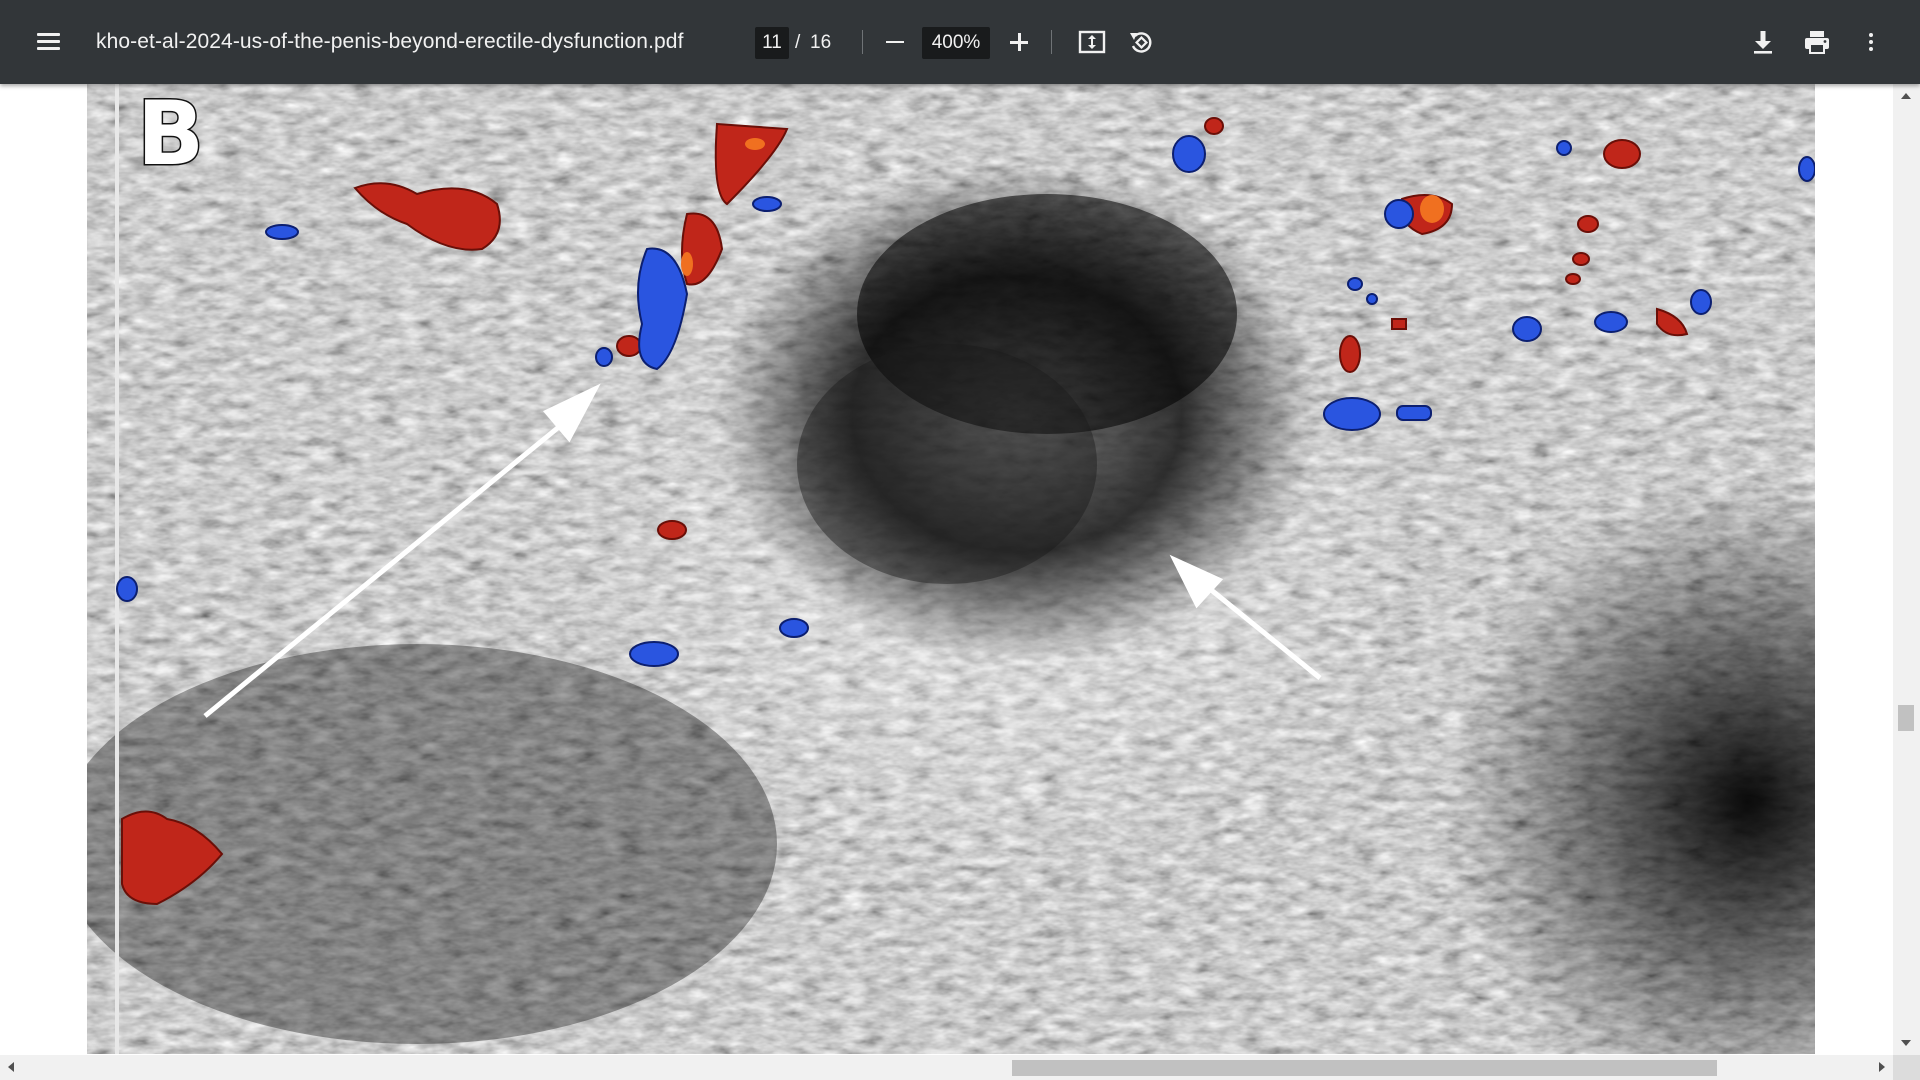 This screenshot has width=1920, height=1080. Describe the element at coordinates (1906, 1043) in the screenshot. I see `scroll-down-icon` at that location.